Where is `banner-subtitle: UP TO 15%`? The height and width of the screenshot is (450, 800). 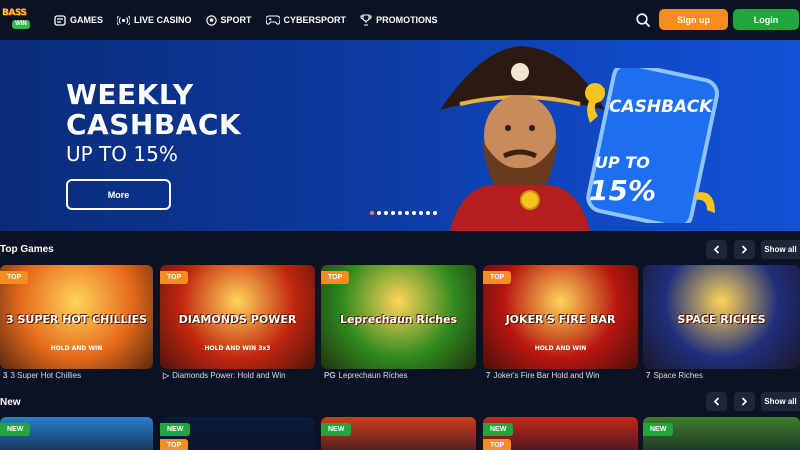
banner-subtitle: UP TO 15% is located at coordinates (122, 154).